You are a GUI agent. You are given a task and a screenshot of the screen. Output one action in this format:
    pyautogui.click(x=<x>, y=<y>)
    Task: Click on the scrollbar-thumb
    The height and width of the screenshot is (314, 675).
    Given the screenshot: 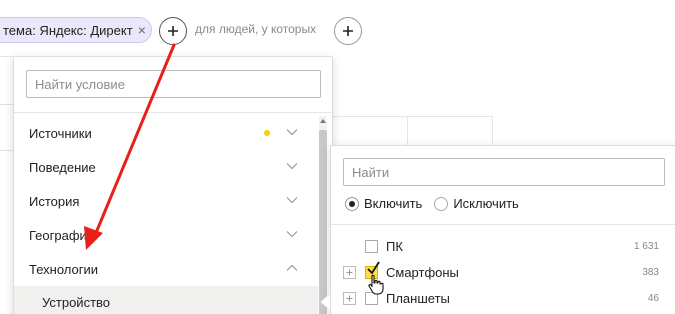 What is the action you would take?
    pyautogui.click(x=323, y=222)
    